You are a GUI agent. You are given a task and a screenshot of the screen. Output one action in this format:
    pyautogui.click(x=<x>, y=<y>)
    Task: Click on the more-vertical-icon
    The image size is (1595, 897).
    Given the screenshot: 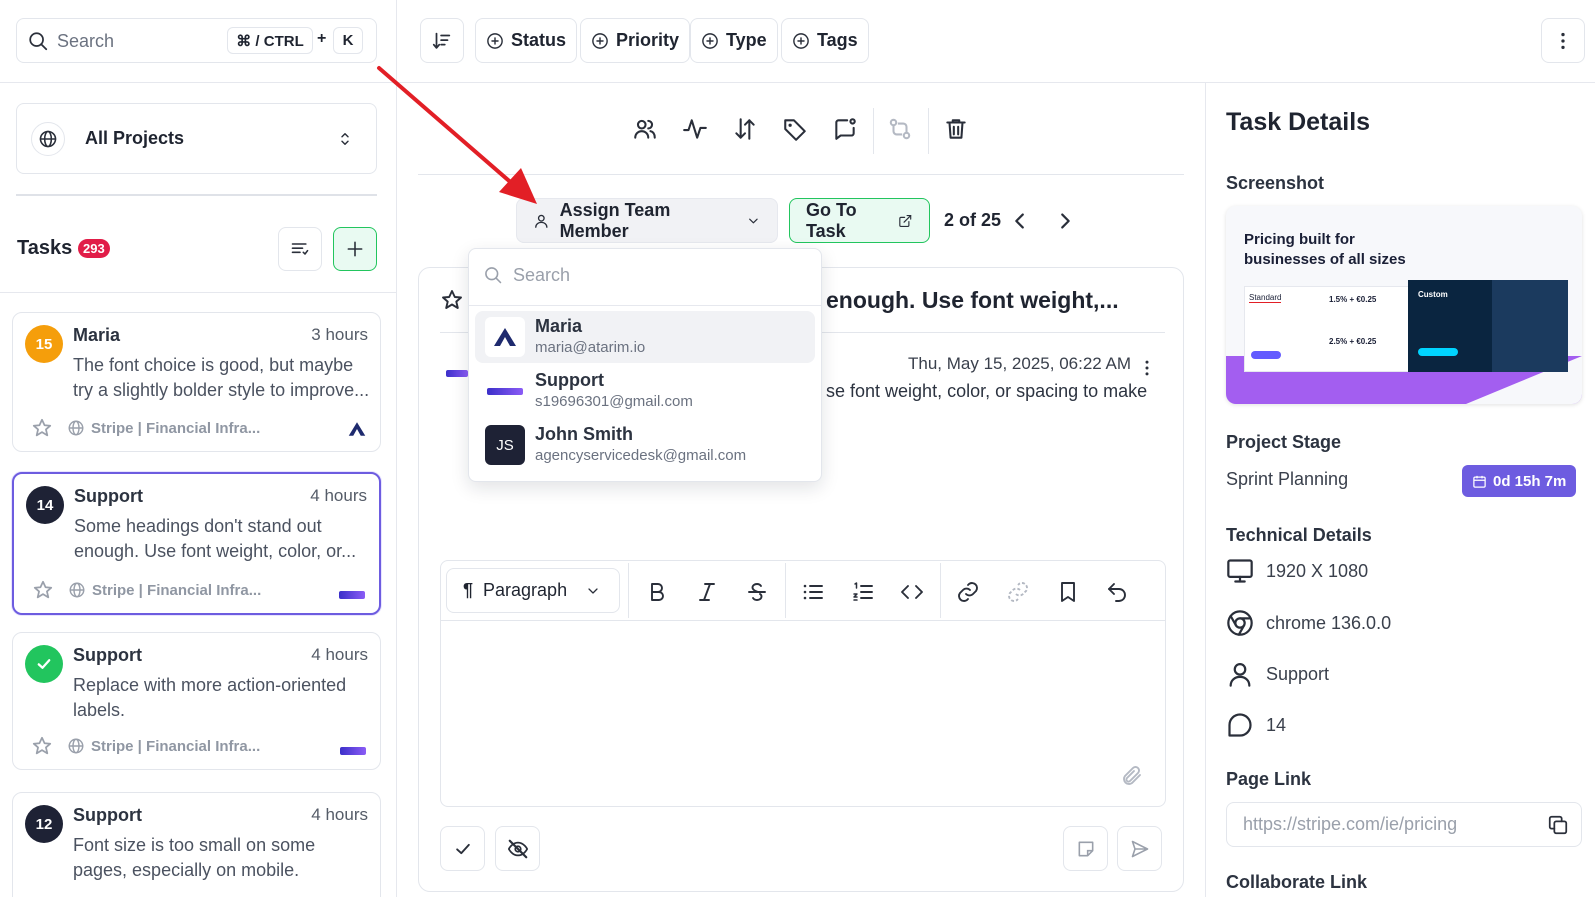 What is the action you would take?
    pyautogui.click(x=1147, y=368)
    